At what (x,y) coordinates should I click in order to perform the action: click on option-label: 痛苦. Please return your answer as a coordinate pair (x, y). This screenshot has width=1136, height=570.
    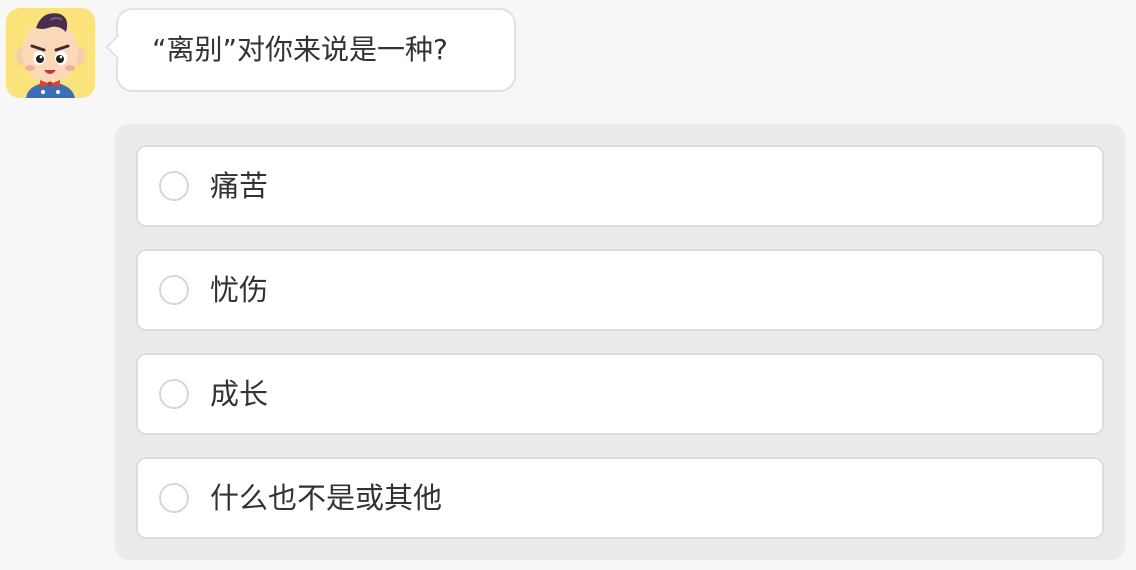
    Looking at the image, I should click on (239, 186).